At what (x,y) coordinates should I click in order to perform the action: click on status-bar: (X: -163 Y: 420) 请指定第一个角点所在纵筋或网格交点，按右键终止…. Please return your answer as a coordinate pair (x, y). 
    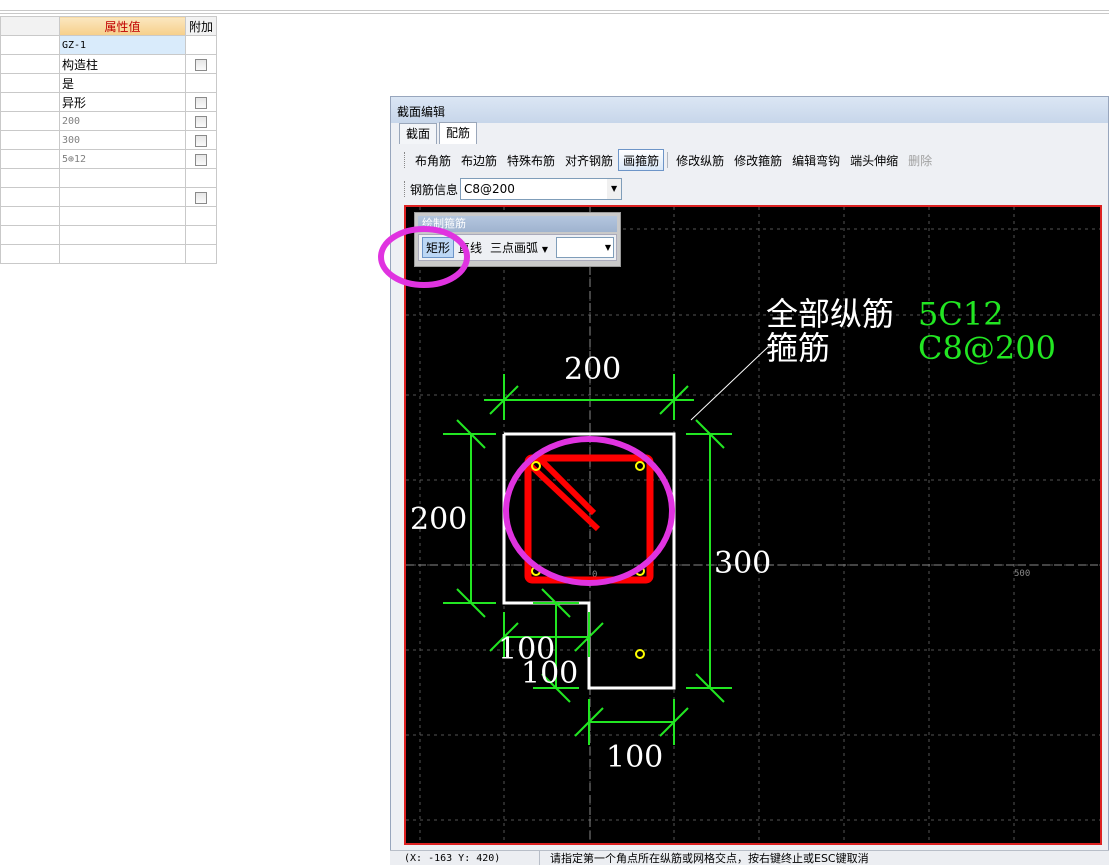
    Looking at the image, I should click on (749, 857).